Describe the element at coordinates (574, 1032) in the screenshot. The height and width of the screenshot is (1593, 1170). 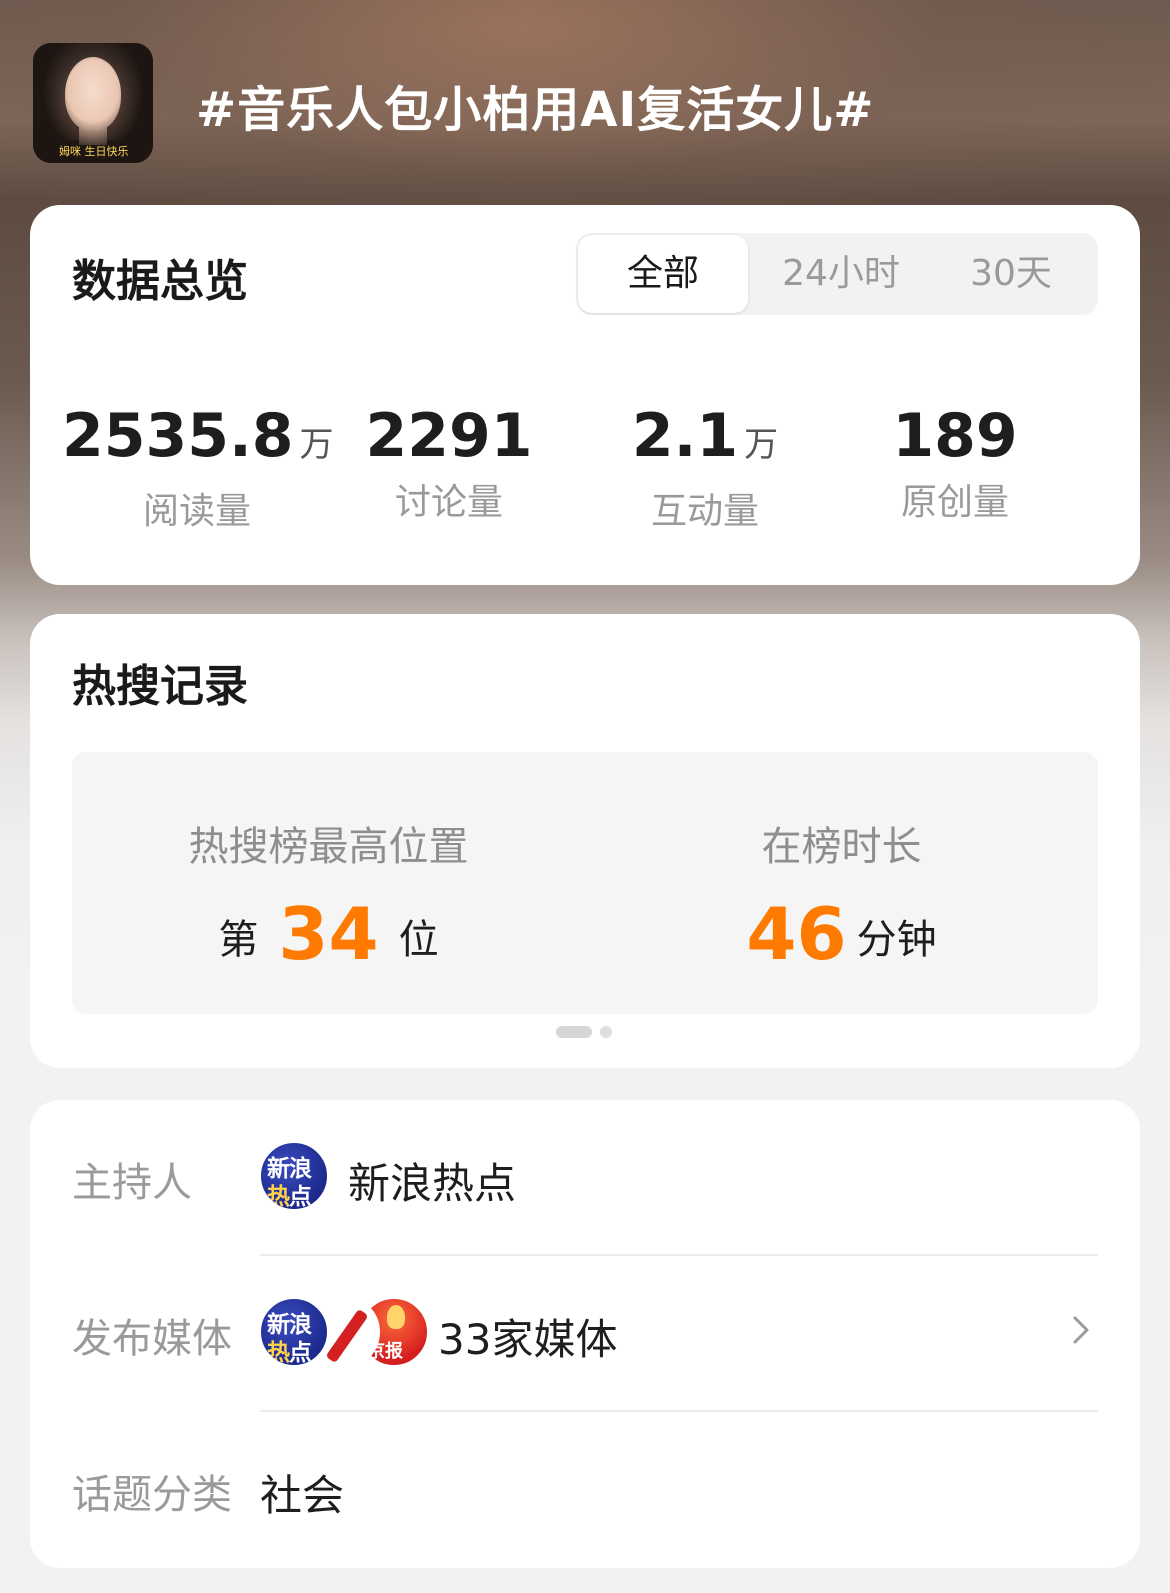
I see `pager-dot-active` at that location.